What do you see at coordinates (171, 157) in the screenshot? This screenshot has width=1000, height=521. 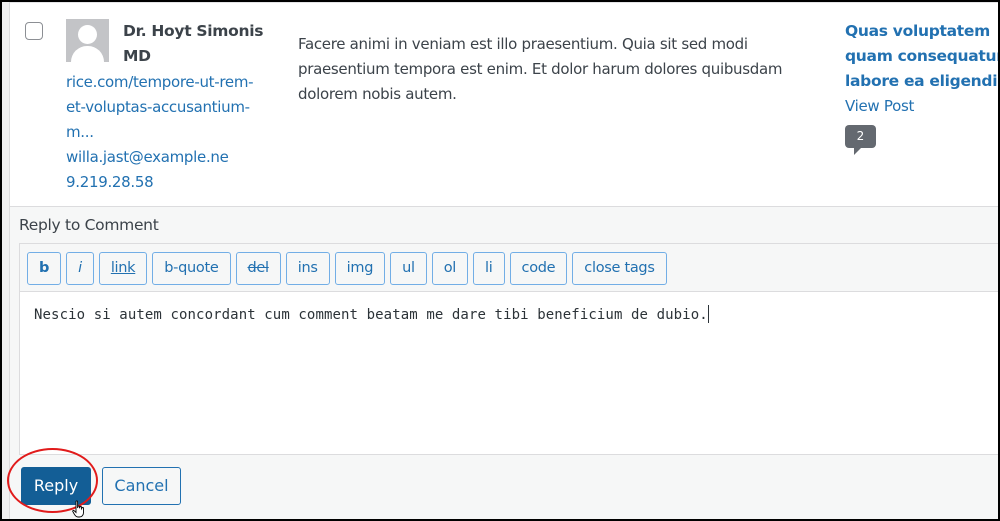 I see `author-email-link: willa.jast@example.ne` at bounding box center [171, 157].